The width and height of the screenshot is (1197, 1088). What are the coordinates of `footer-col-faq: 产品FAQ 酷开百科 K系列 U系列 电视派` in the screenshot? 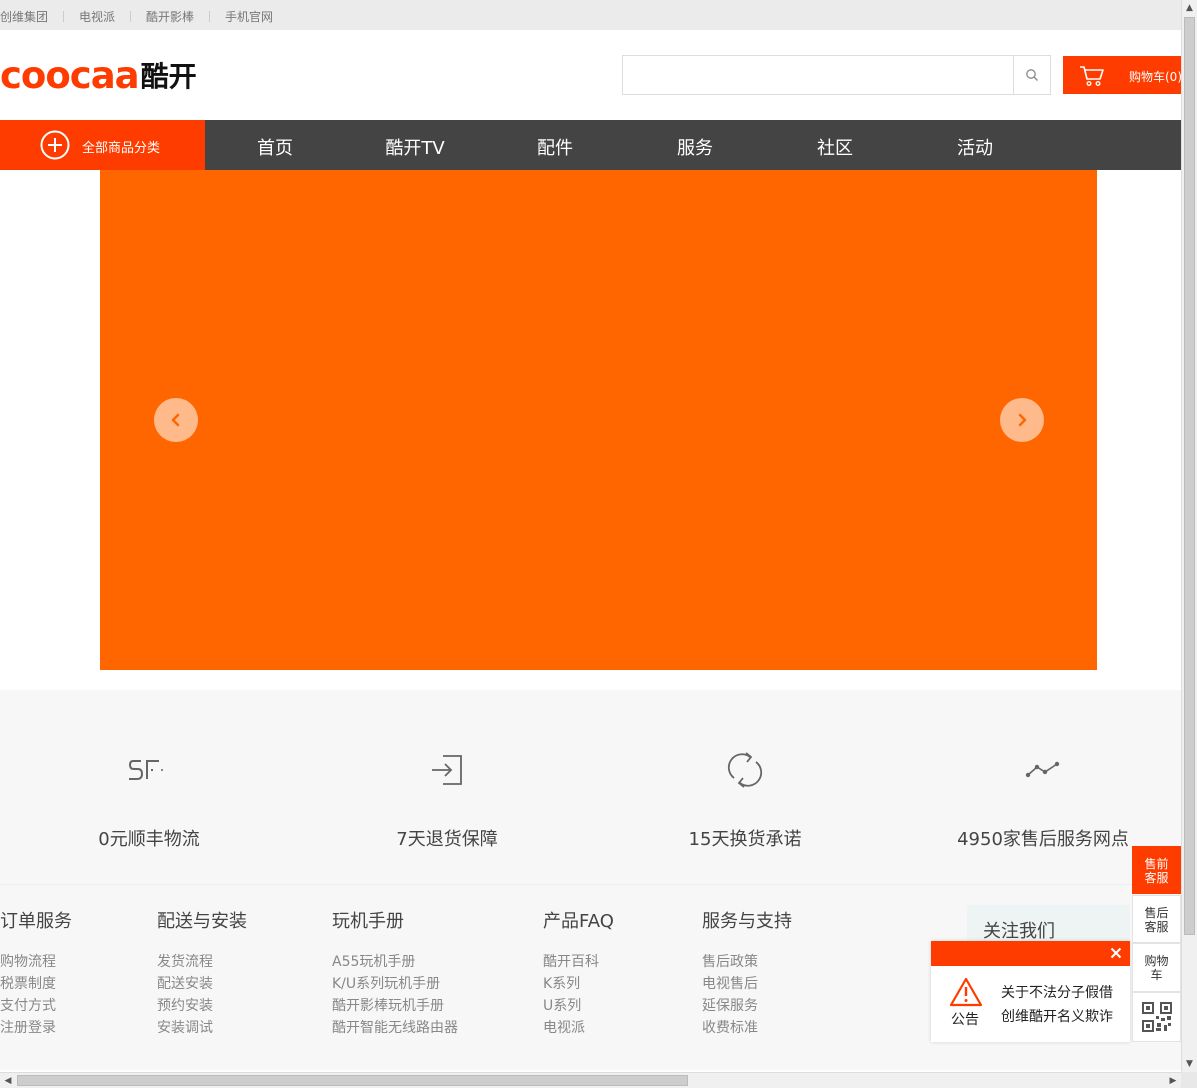 It's located at (578, 973).